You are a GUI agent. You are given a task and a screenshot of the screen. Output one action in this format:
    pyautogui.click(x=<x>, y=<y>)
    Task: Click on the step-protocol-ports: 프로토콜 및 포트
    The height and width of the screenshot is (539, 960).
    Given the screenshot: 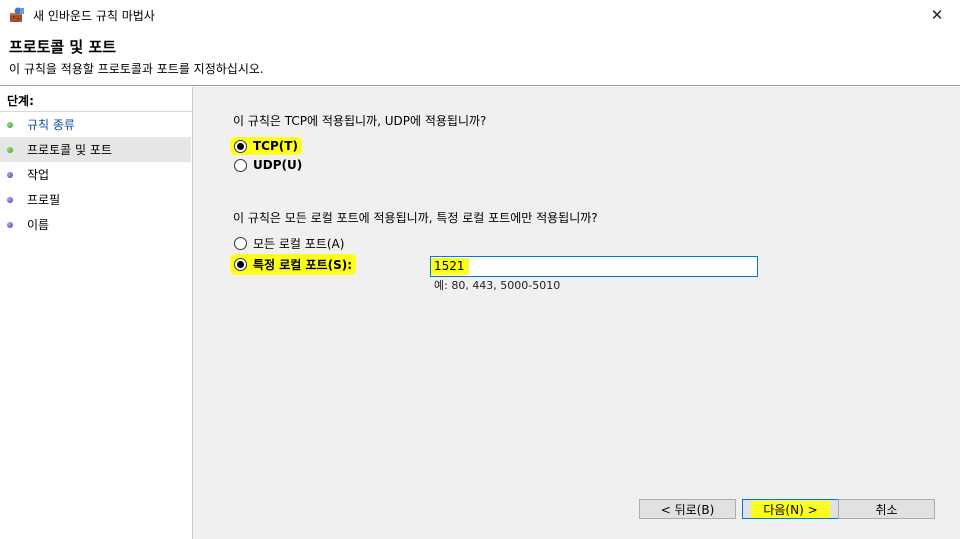 What is the action you would take?
    pyautogui.click(x=95, y=149)
    